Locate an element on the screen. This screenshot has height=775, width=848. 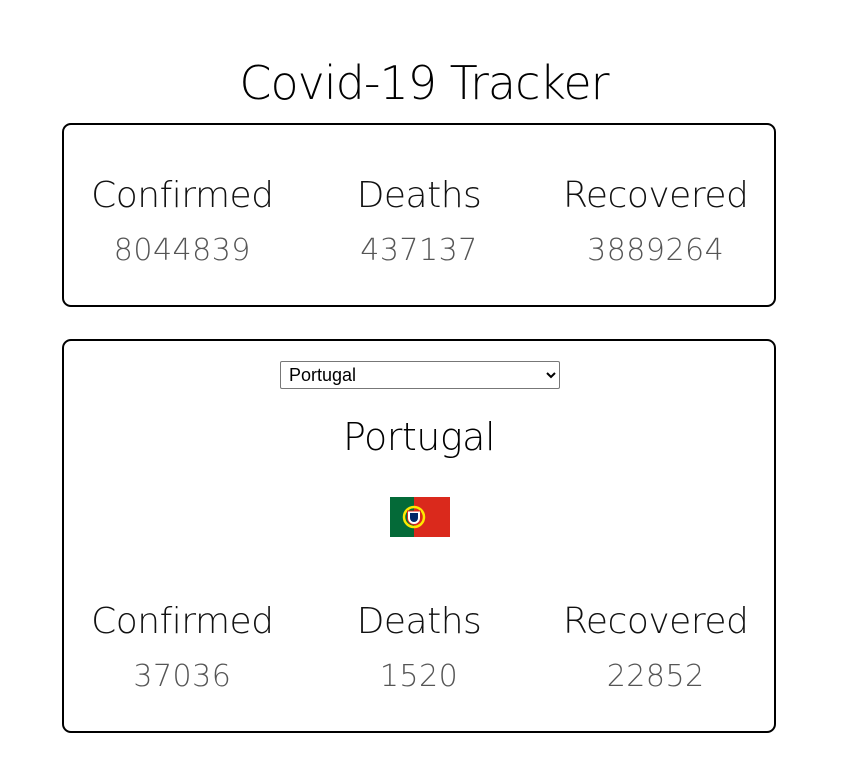
country-confirmed-value: 37036 is located at coordinates (182, 676).